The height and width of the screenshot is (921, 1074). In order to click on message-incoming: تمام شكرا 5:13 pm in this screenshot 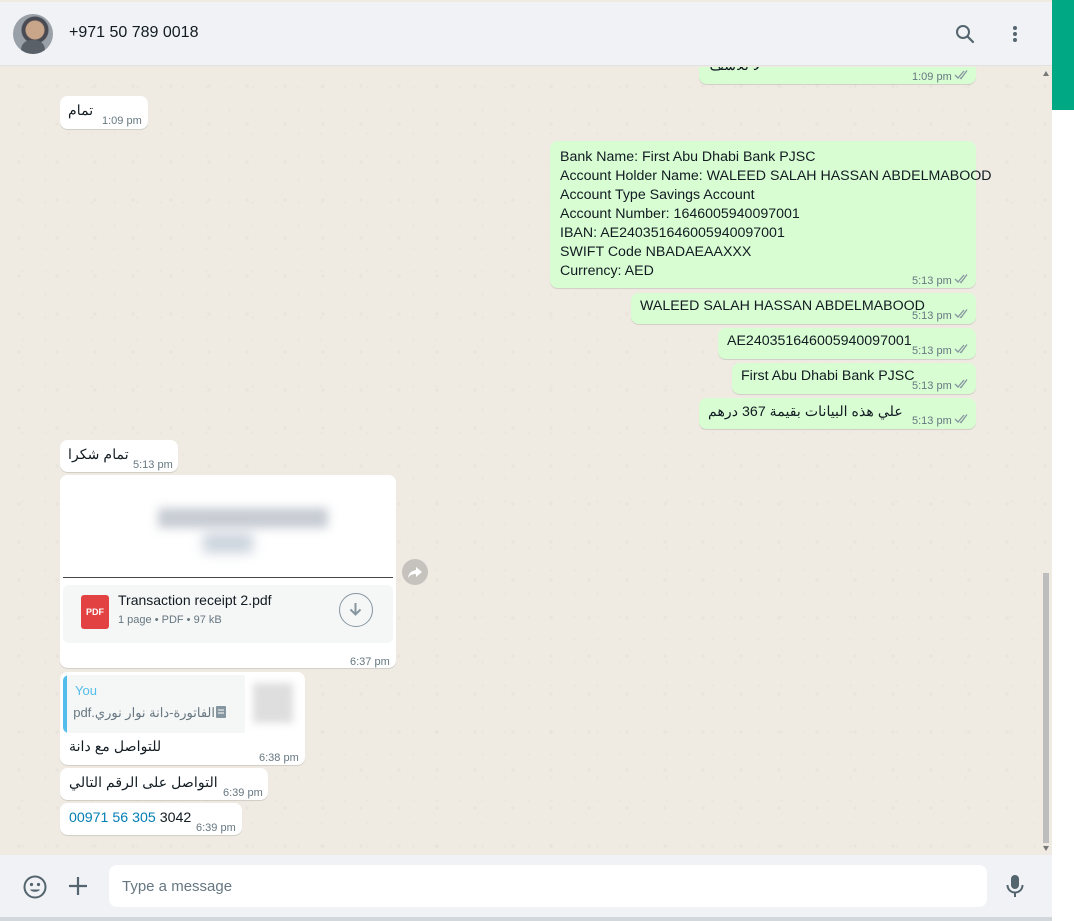, I will do `click(119, 456)`.